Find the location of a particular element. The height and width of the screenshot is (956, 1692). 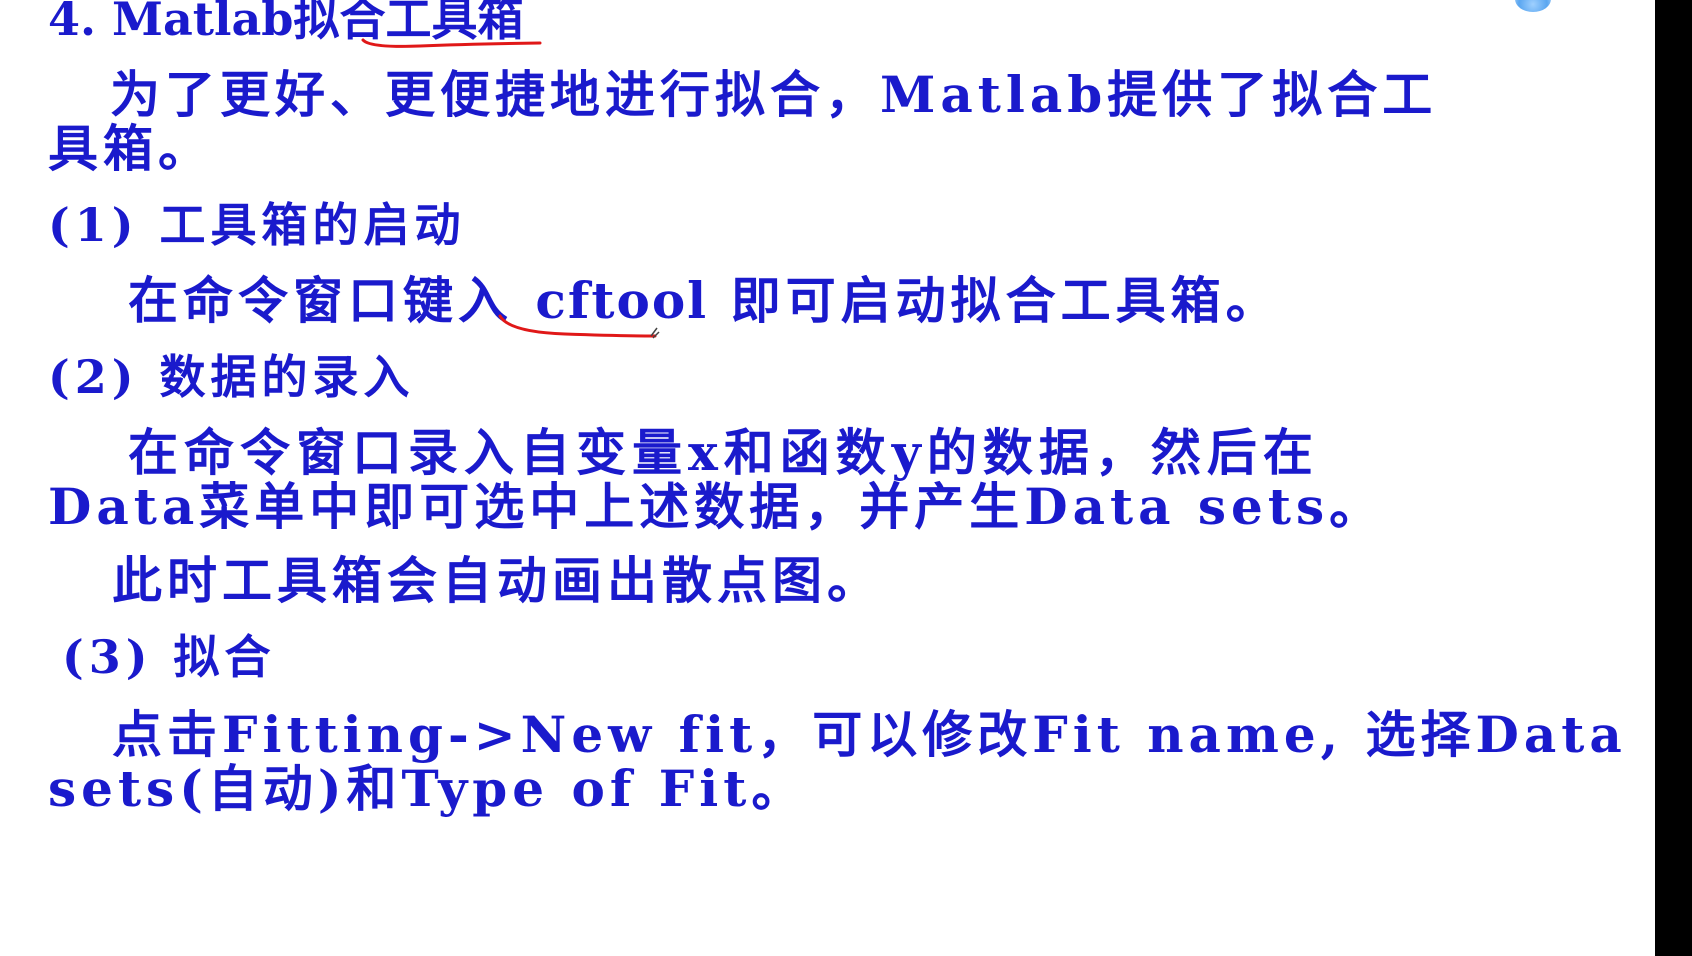

heading-underline-annotation is located at coordinates (451, 43).